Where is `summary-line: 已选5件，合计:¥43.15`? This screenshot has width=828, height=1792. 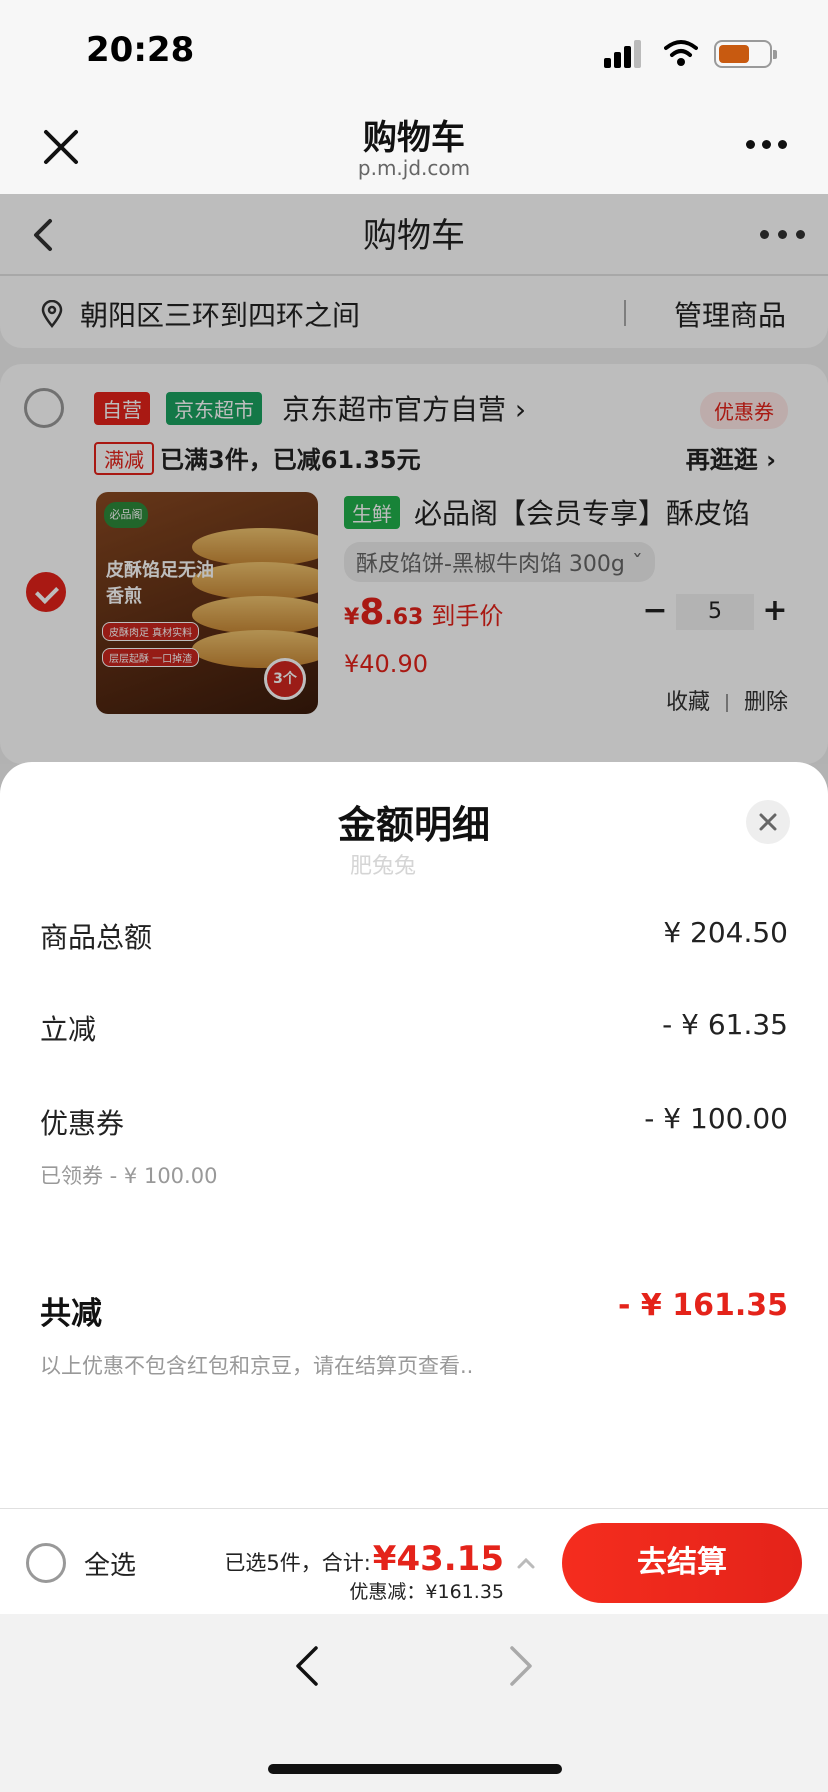 summary-line: 已选5件，合计:¥43.15 is located at coordinates (364, 1559).